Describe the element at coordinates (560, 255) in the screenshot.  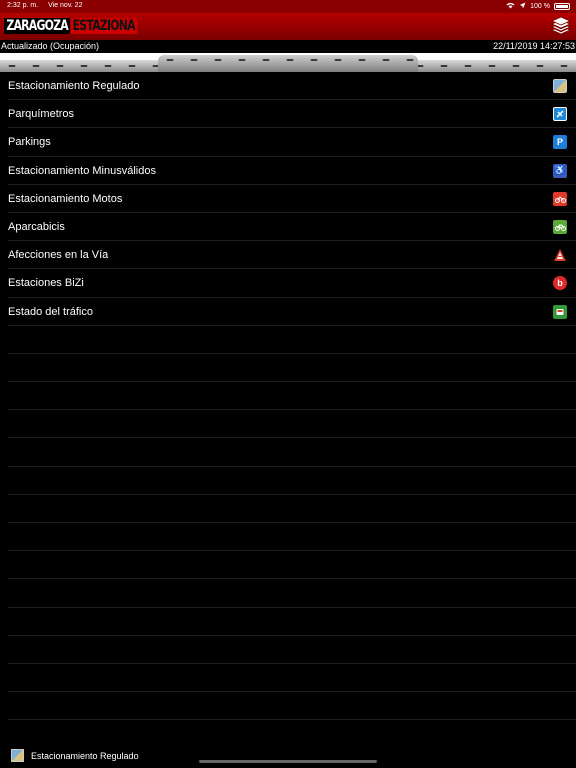
I see `road-works-icon` at that location.